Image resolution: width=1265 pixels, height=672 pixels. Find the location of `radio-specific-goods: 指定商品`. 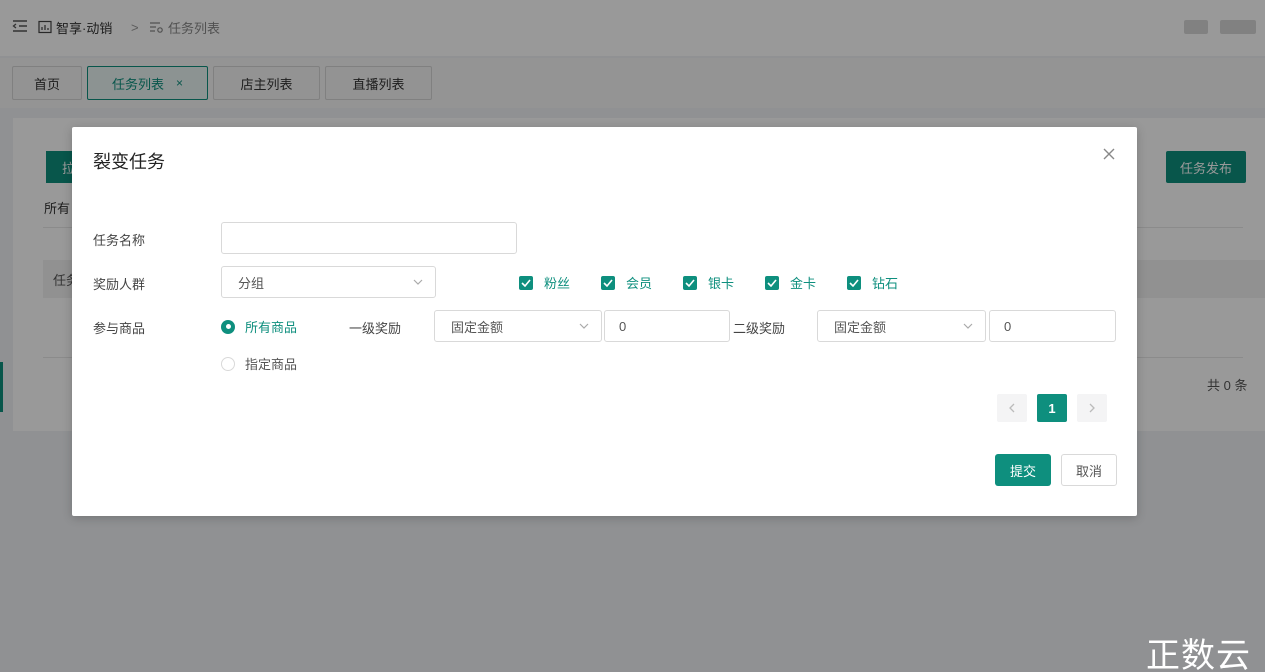

radio-specific-goods: 指定商品 is located at coordinates (259, 363).